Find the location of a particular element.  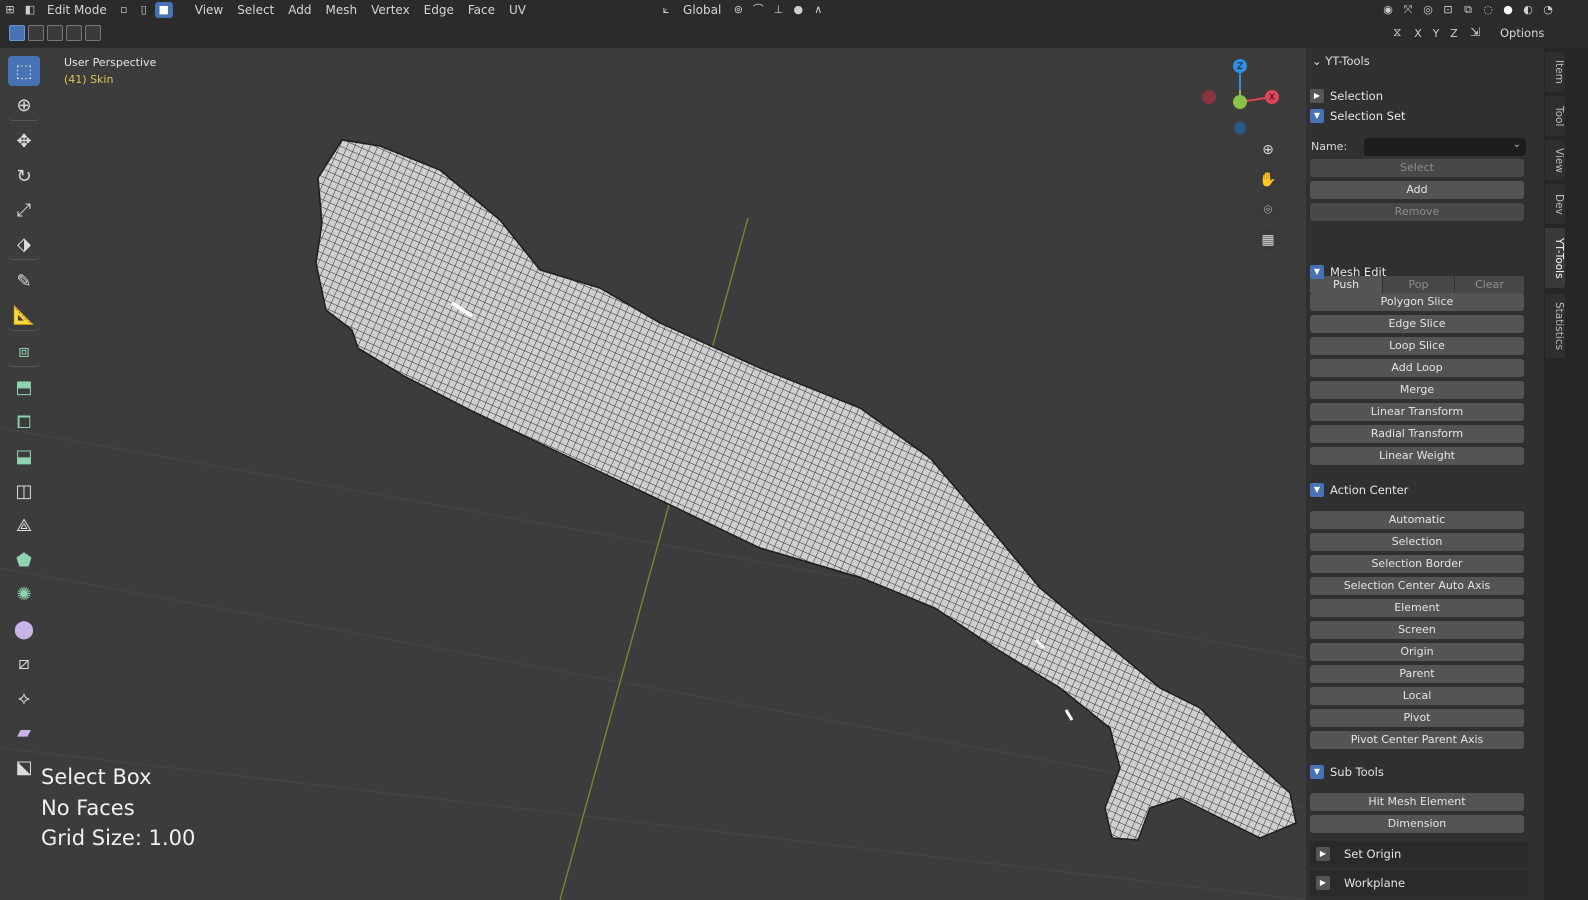

annotate-tool-icon: ✎ is located at coordinates (24, 281).